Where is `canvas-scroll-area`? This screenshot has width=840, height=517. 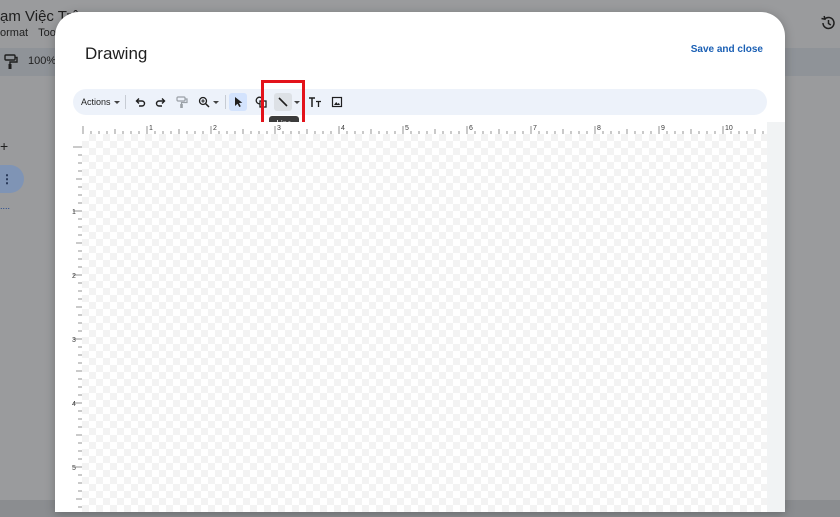 canvas-scroll-area is located at coordinates (776, 317).